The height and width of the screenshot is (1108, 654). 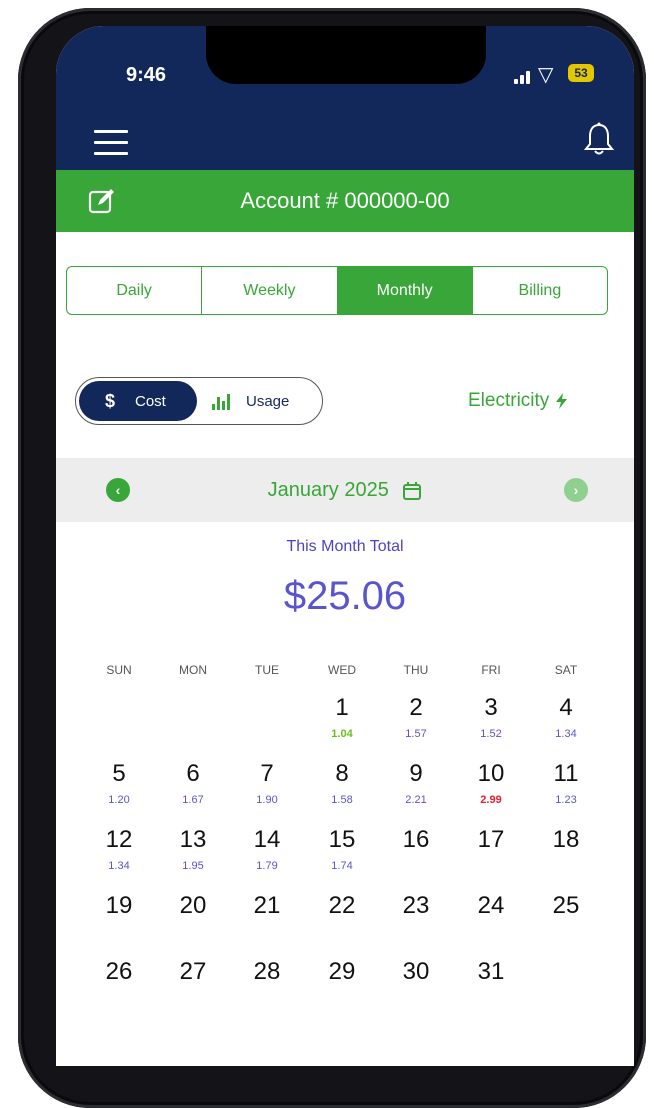 I want to click on month-navigator: January 2025 ‹ ›, so click(x=345, y=490).